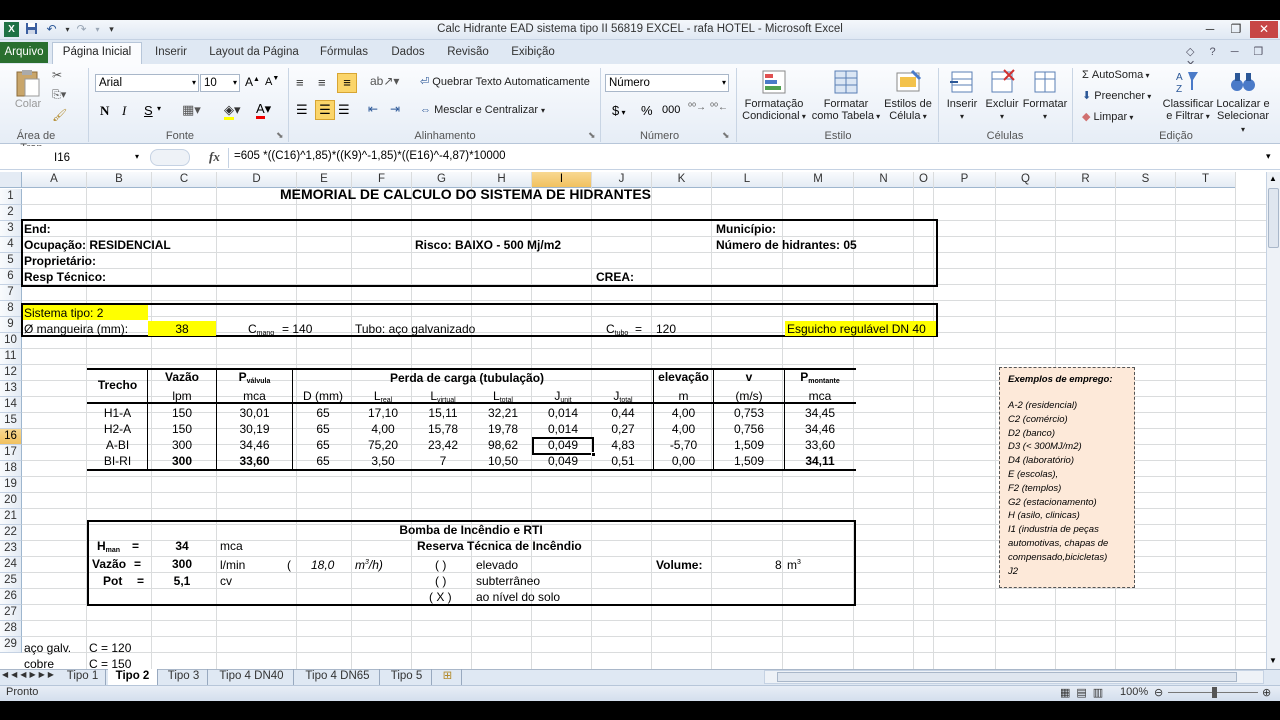 This screenshot has height=720, width=1280. I want to click on table-cell-lvirt: 15,78, so click(443, 429).